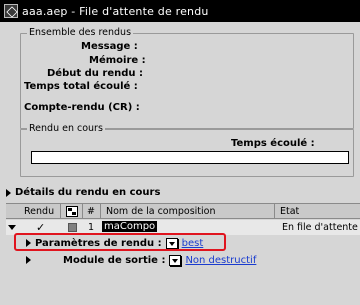 This screenshot has height=305, width=360. I want to click on total-elapsed-label: Temps total écoulé :, so click(81, 86).